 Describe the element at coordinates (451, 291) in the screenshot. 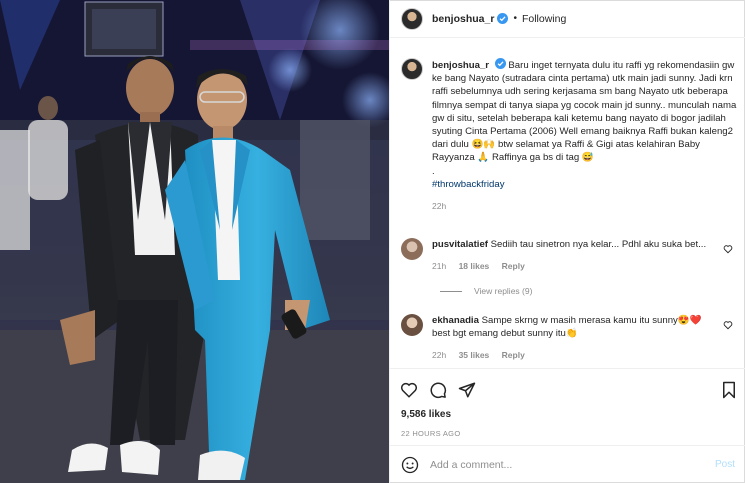

I see `view-replies-line` at that location.